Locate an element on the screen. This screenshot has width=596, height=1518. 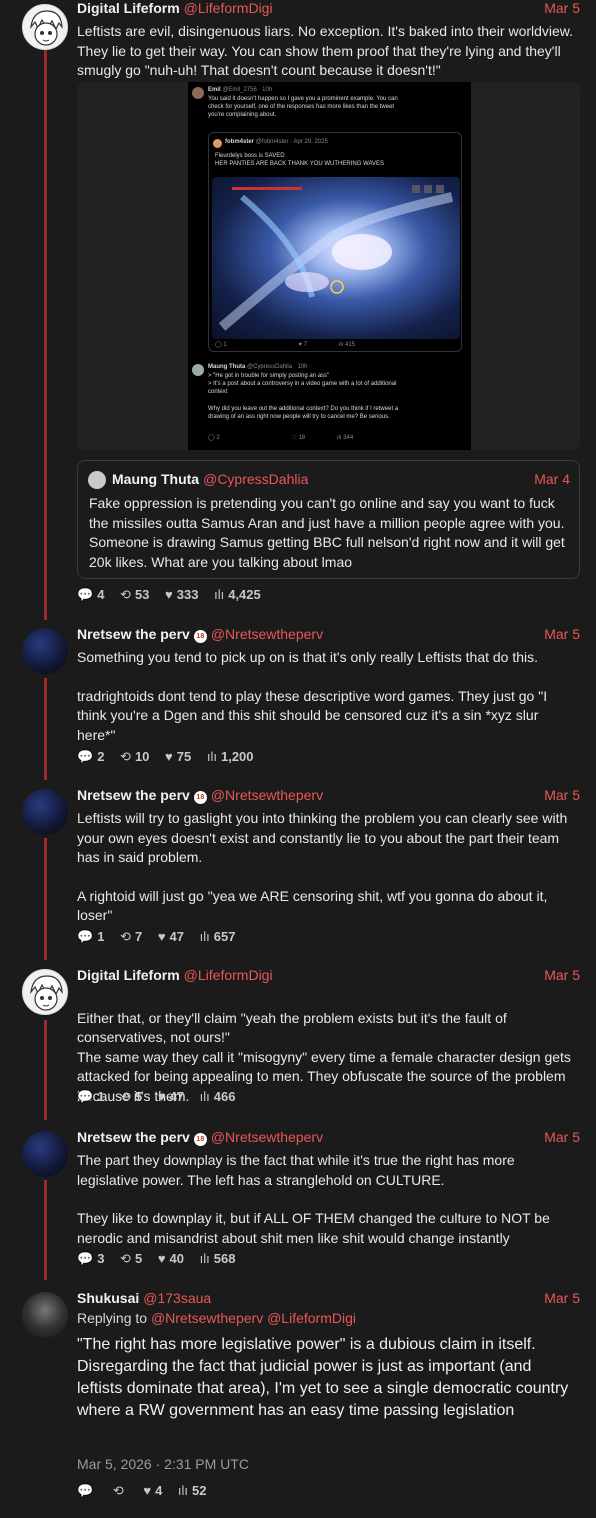
like-stat: ♥ 40 is located at coordinates (171, 1258).